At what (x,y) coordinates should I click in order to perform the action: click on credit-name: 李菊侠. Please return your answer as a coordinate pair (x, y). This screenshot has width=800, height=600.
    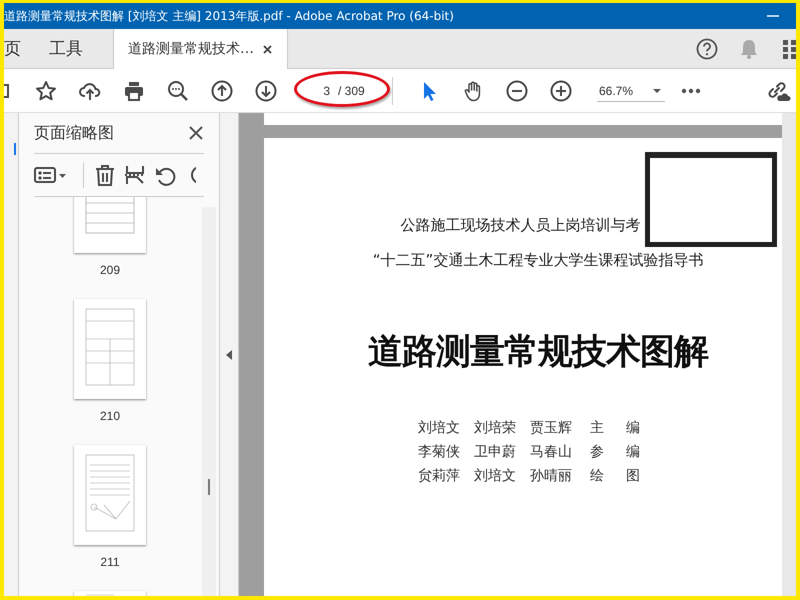
    Looking at the image, I should click on (439, 452).